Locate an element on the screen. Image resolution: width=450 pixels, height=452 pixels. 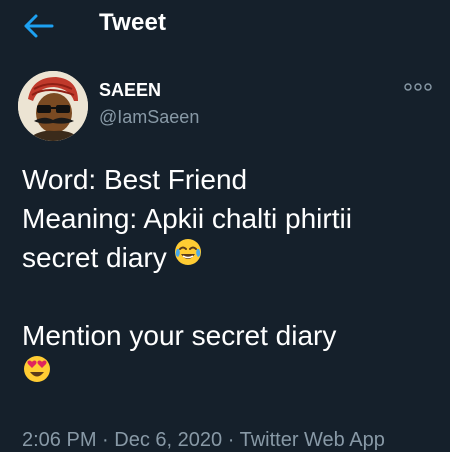
tweet-date: Dec 6, 2020 is located at coordinates (168, 440).